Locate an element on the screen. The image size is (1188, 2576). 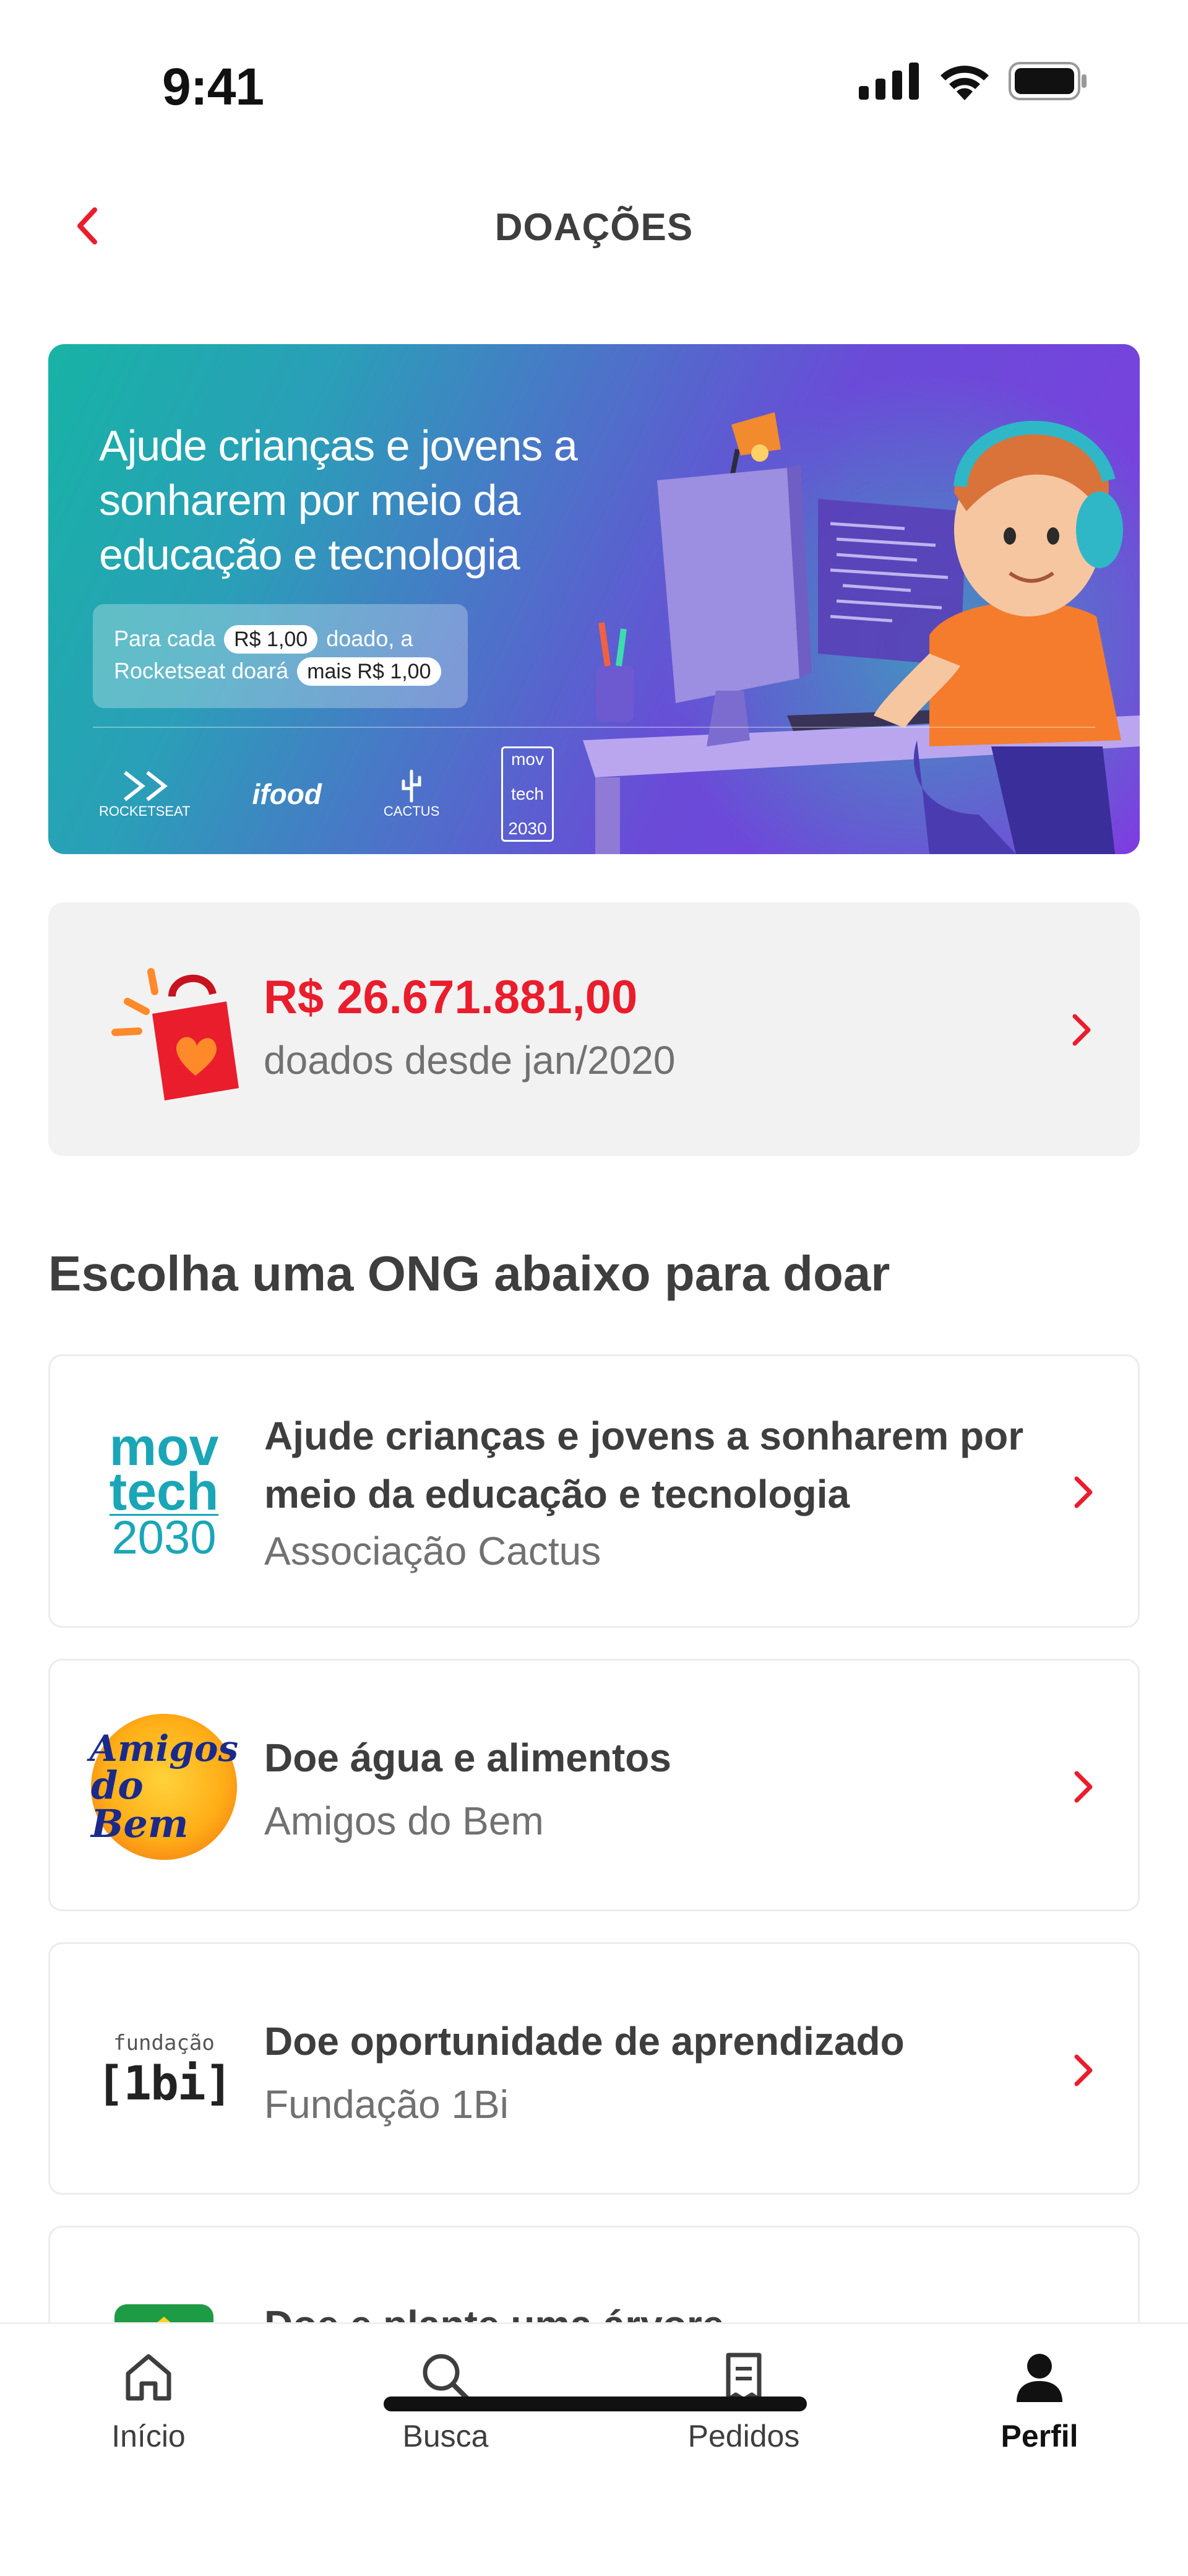
page-title: DOAÇÕES is located at coordinates (594, 227).